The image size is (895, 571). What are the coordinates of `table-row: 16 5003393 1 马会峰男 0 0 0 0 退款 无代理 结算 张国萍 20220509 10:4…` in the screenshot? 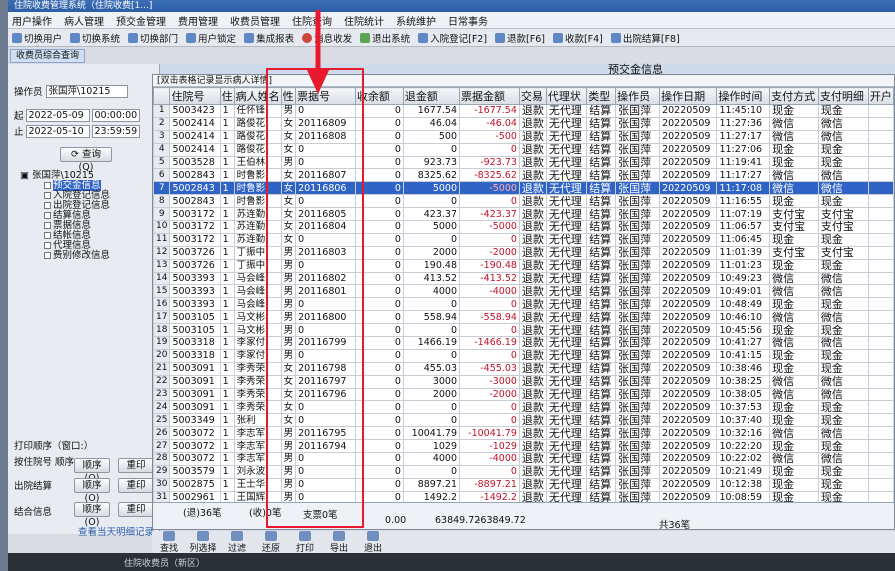 It's located at (523, 304).